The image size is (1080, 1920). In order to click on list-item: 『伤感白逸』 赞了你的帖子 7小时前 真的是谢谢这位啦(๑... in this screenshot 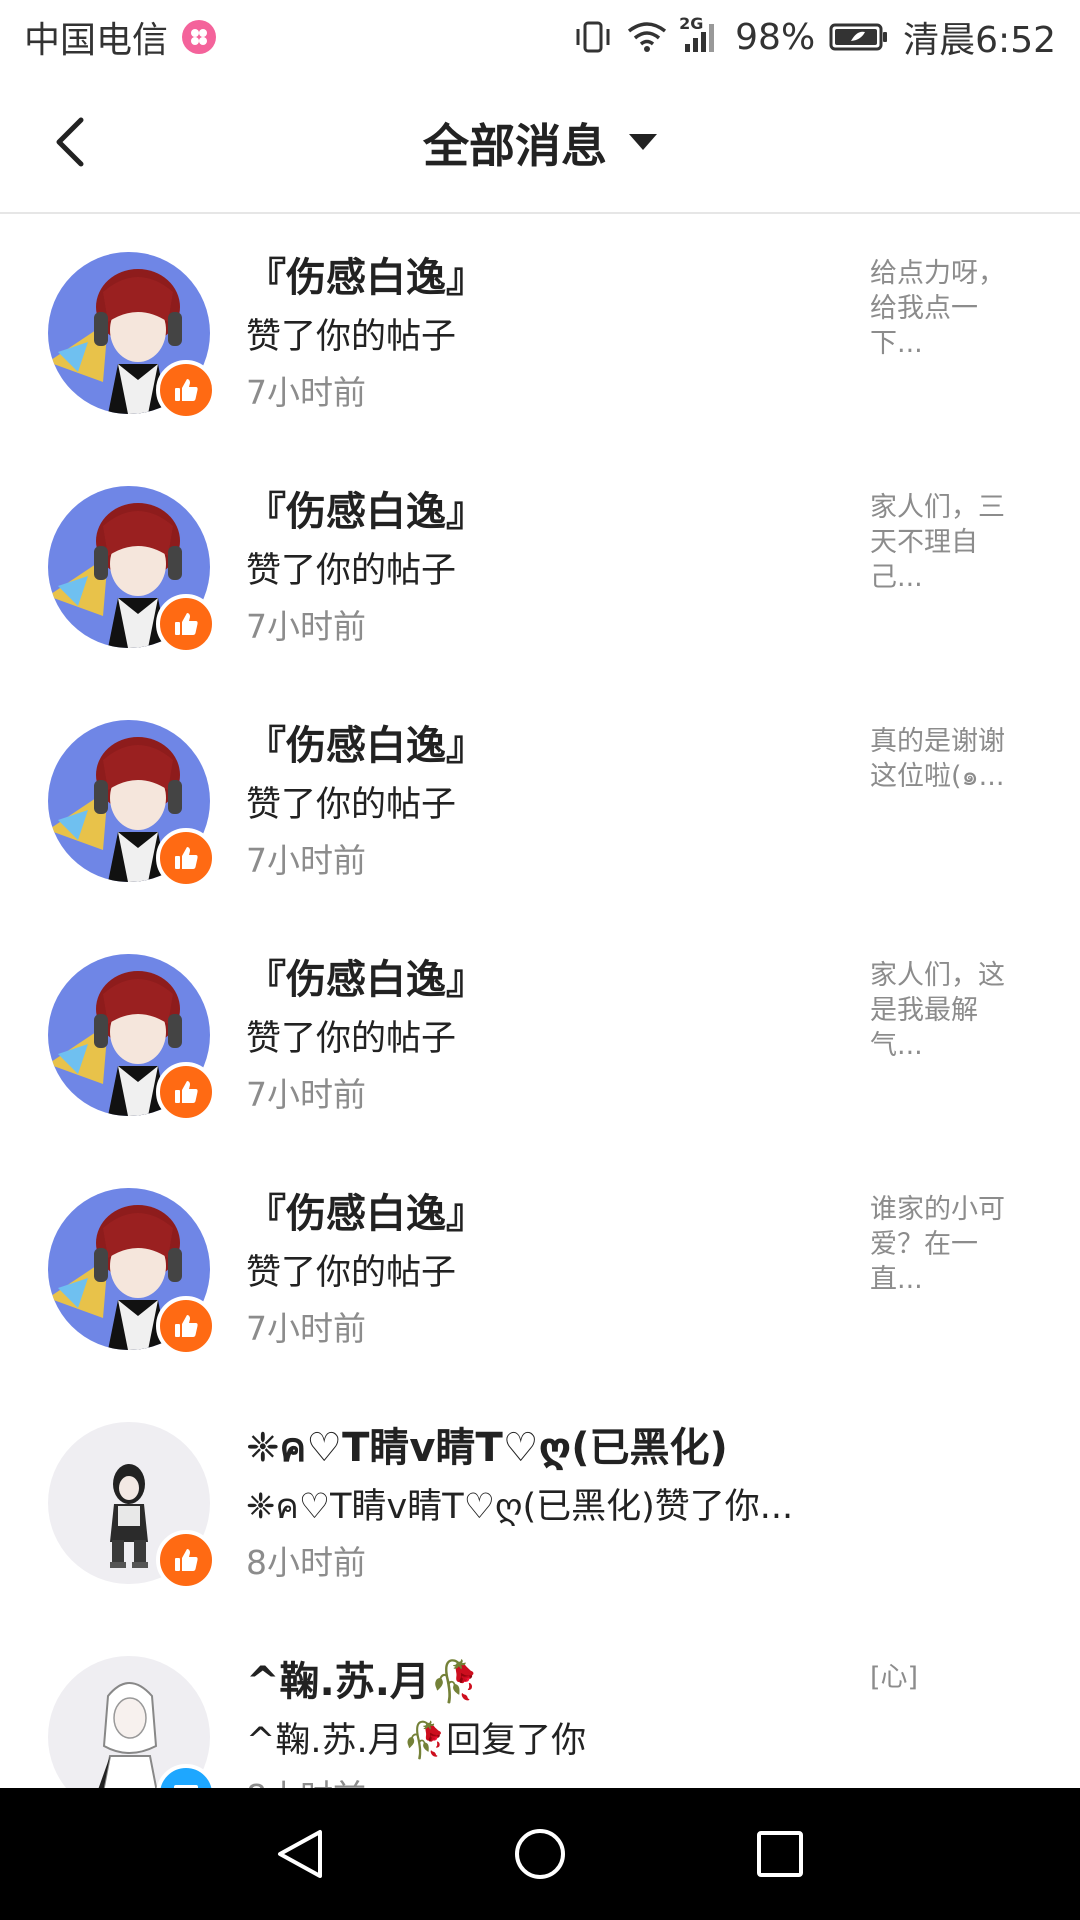, I will do `click(540, 799)`.